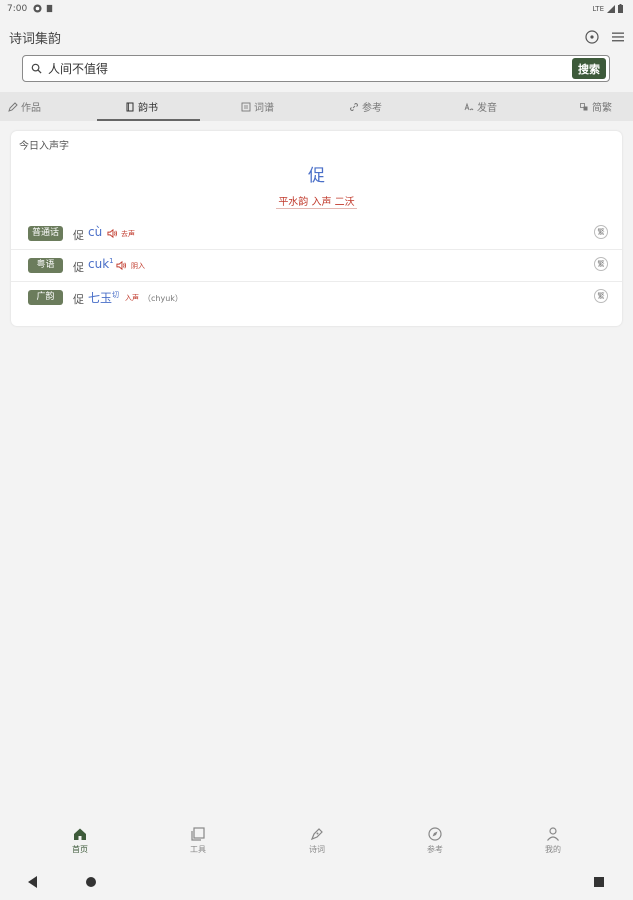 This screenshot has height=900, width=633. I want to click on reading-badge: 广韵, so click(45, 297).